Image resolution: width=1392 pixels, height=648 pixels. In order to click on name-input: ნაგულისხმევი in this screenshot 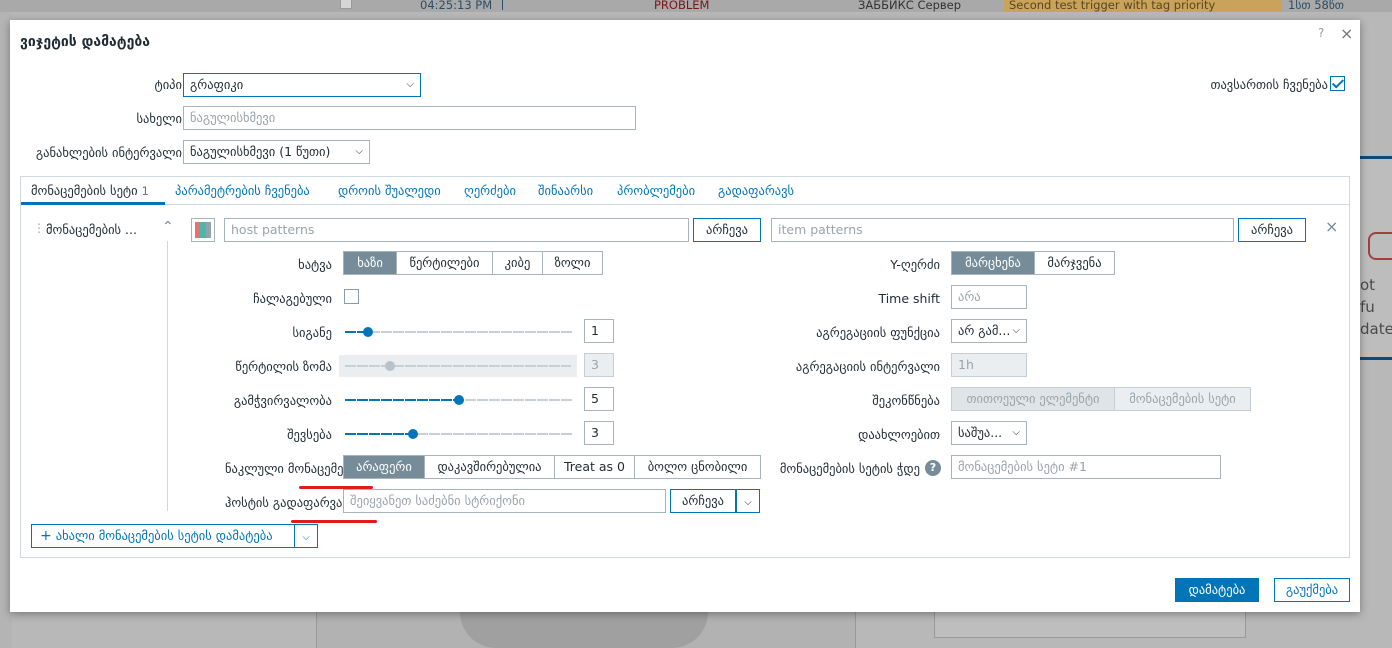, I will do `click(409, 118)`.